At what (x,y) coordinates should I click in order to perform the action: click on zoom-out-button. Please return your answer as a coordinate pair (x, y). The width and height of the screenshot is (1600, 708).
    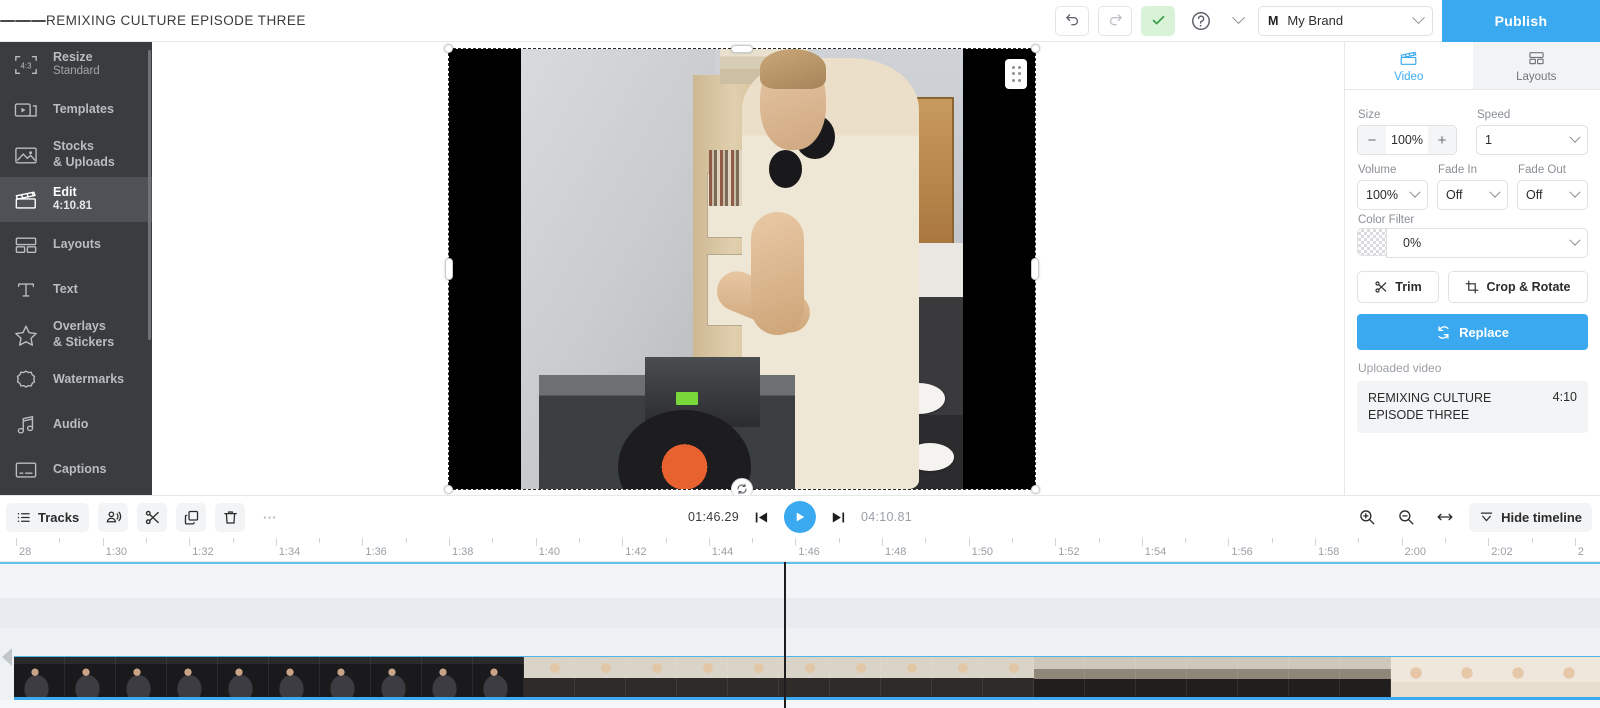
    Looking at the image, I should click on (1406, 517).